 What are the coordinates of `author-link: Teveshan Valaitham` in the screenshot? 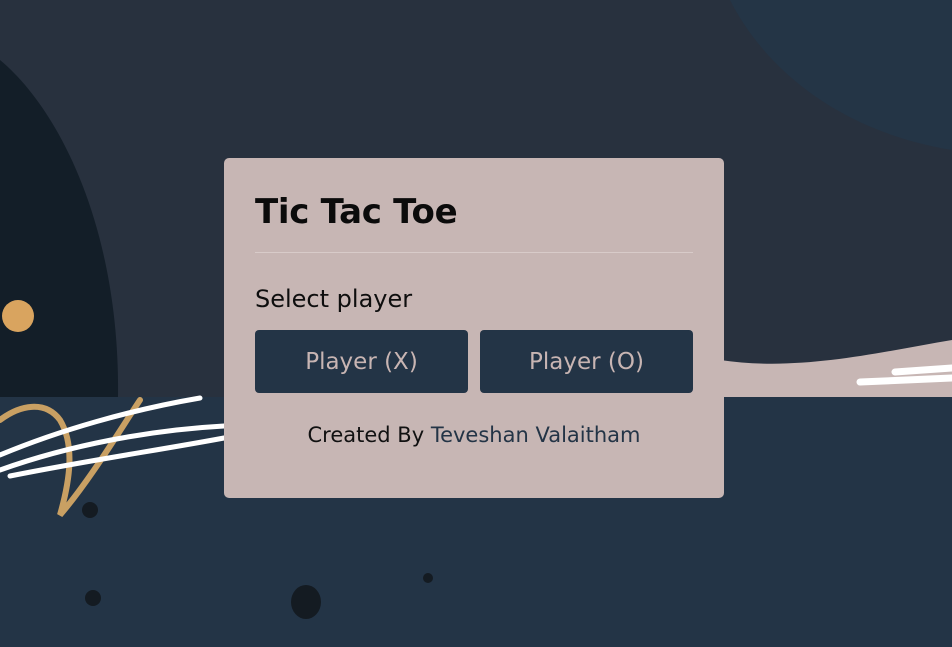 It's located at (536, 435).